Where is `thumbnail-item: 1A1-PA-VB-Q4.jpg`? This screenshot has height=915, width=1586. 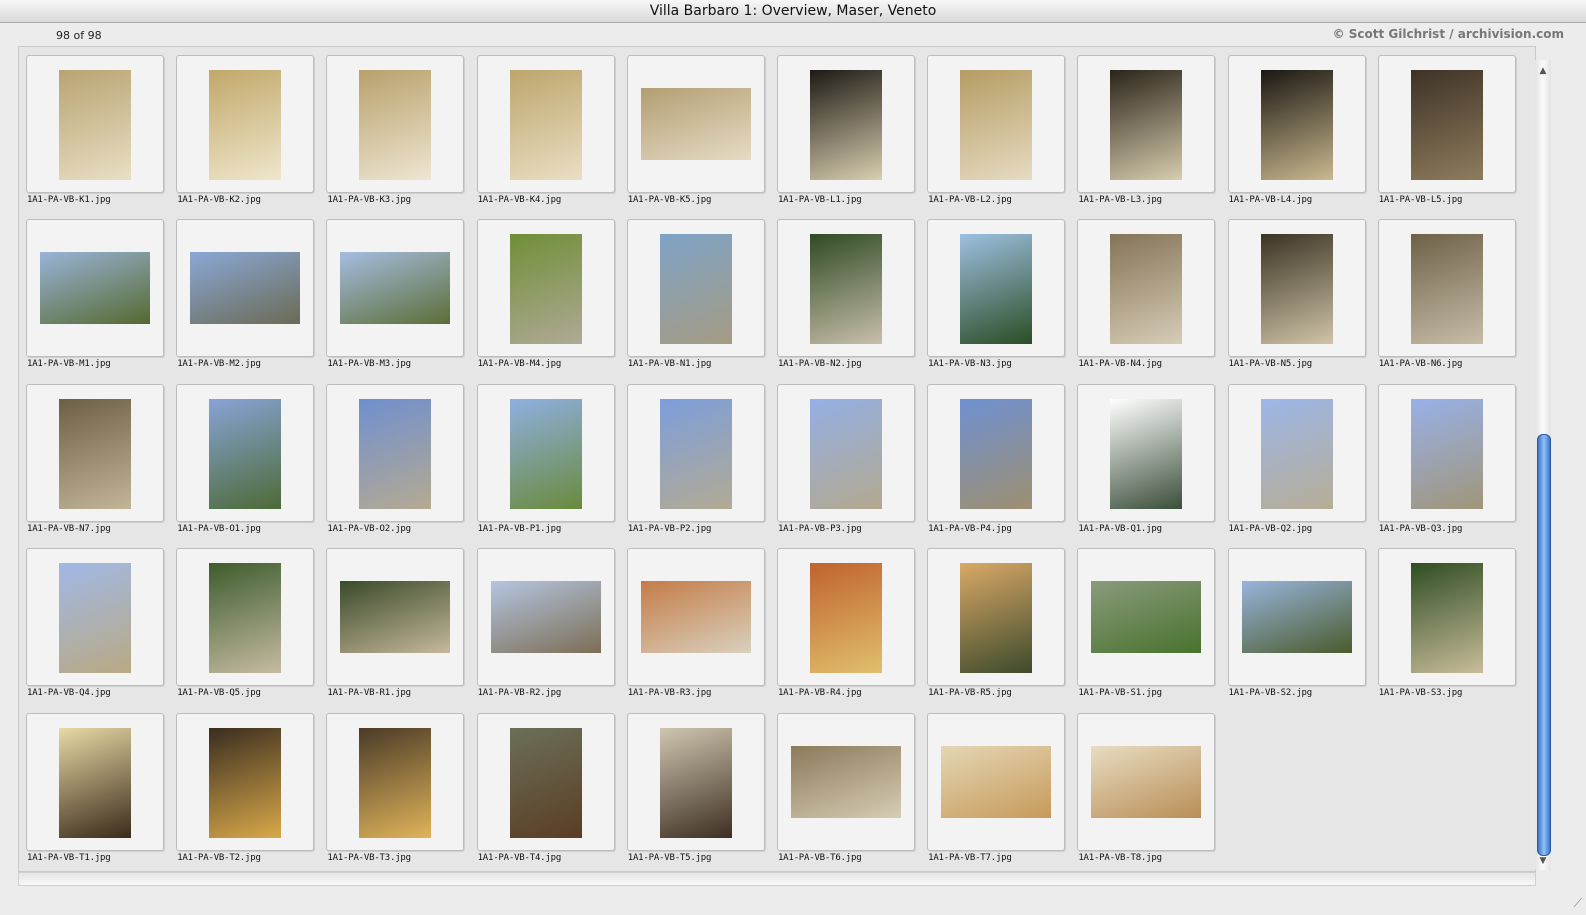 thumbnail-item: 1A1-PA-VB-Q4.jpg is located at coordinates (100, 629).